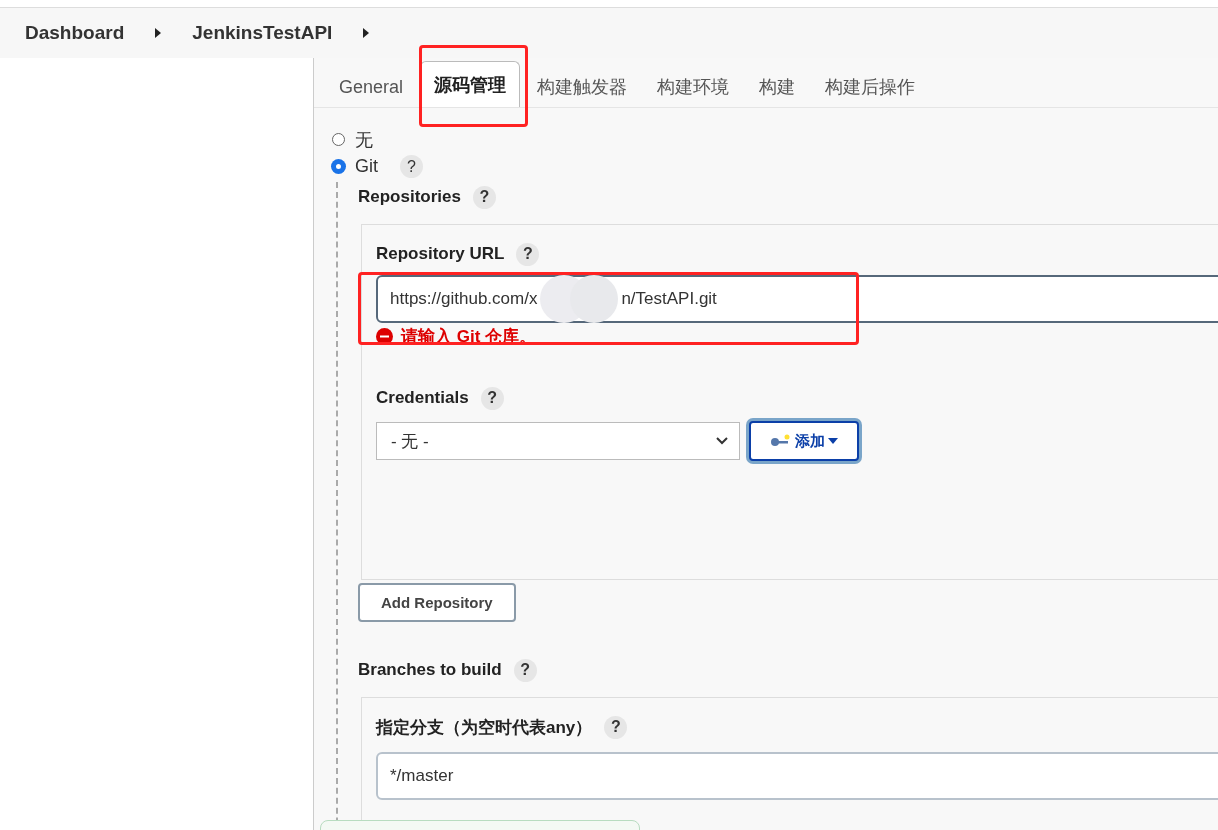 The height and width of the screenshot is (830, 1218). Describe the element at coordinates (437, 602) in the screenshot. I see `add-repository-button: Add Repository` at that location.